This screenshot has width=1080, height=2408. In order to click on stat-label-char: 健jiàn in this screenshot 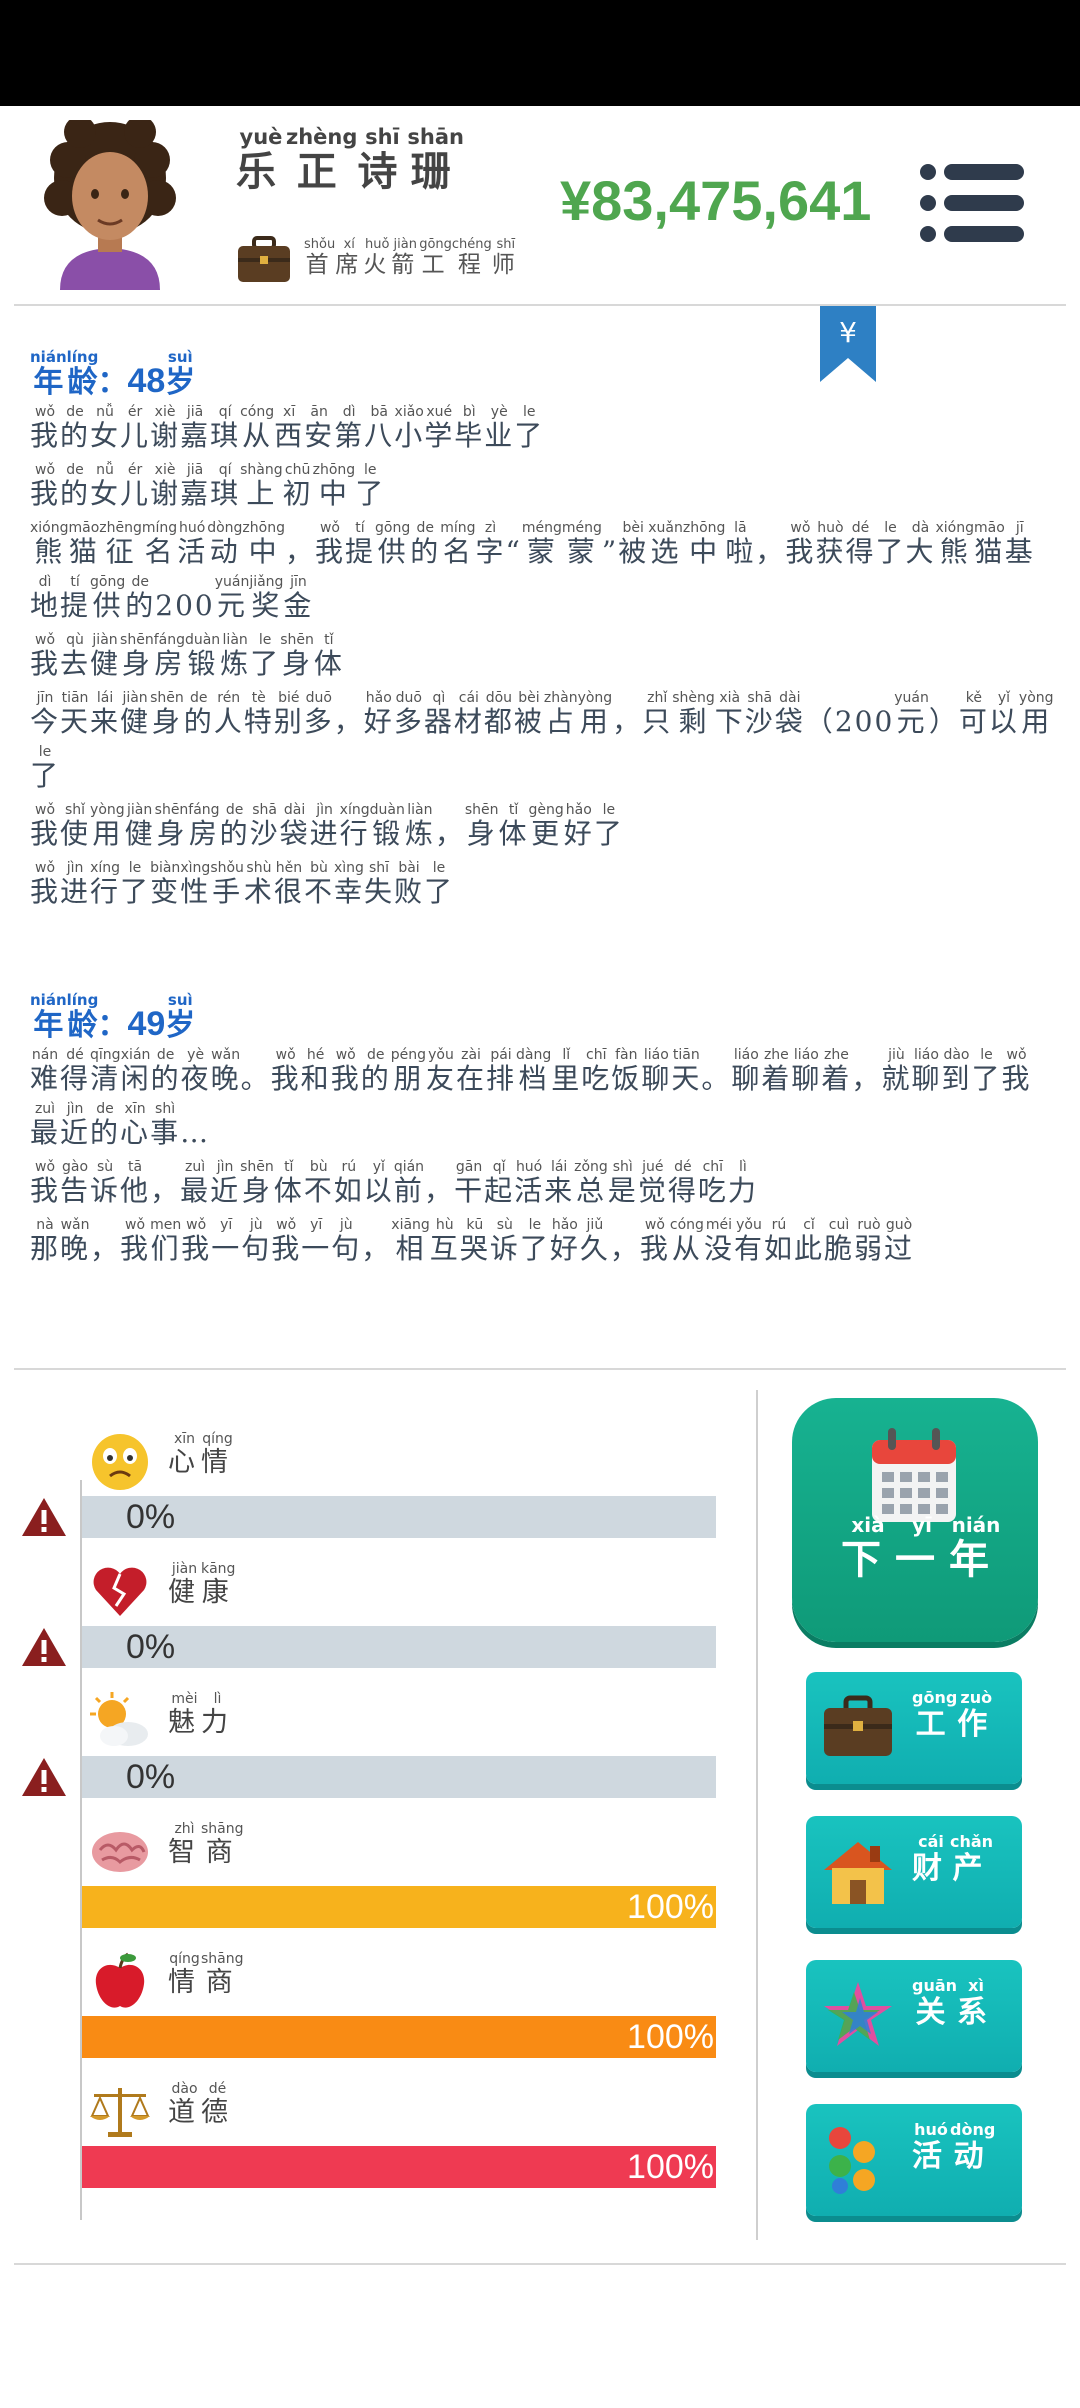, I will do `click(184, 1584)`.